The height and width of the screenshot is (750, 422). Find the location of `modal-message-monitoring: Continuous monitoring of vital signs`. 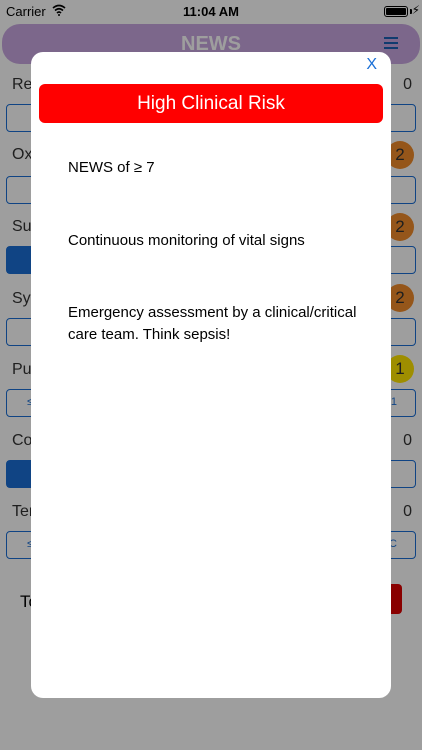

modal-message-monitoring: Continuous monitoring of vital signs is located at coordinates (186, 240).